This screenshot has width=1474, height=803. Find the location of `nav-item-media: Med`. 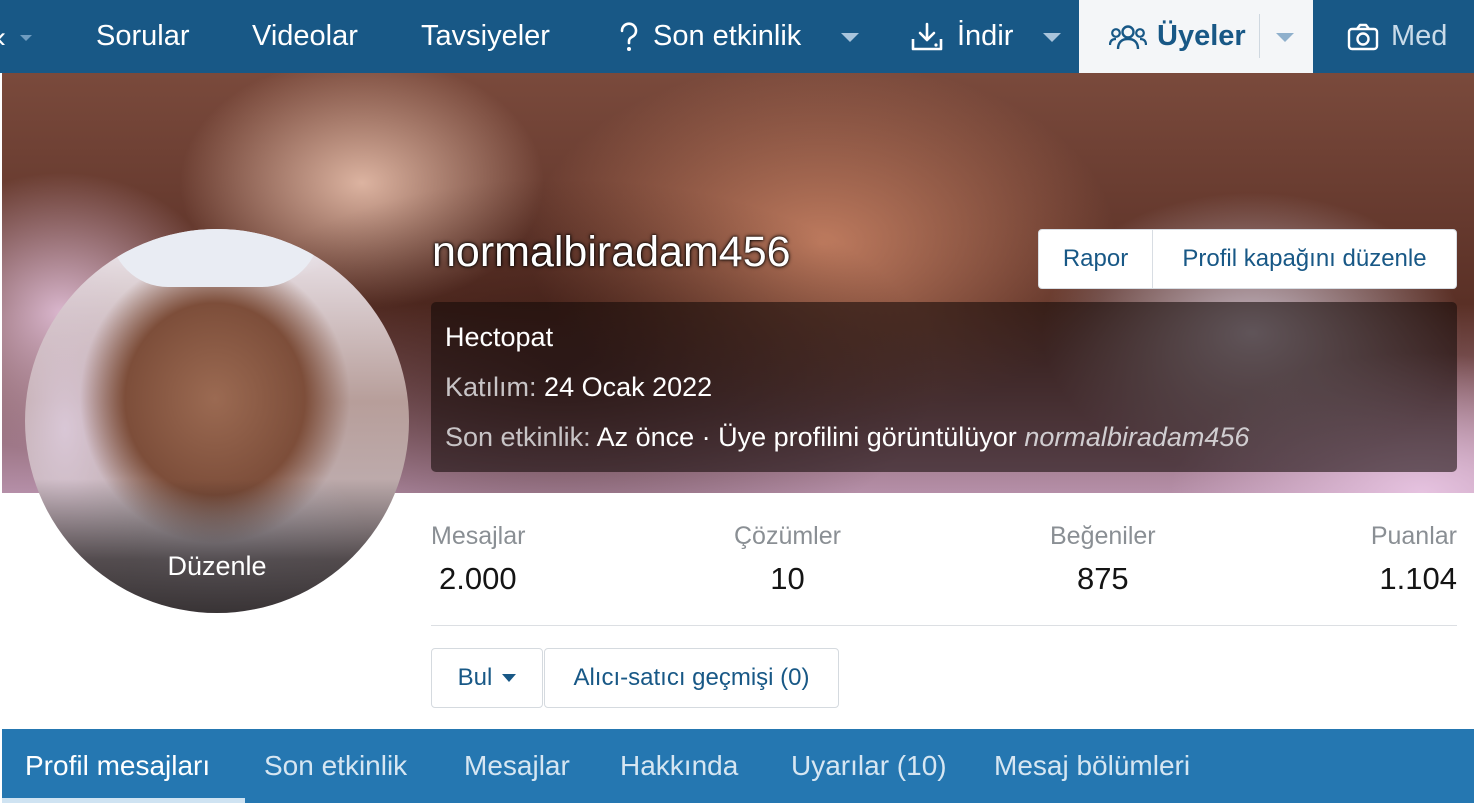

nav-item-media: Med is located at coordinates (1397, 36).